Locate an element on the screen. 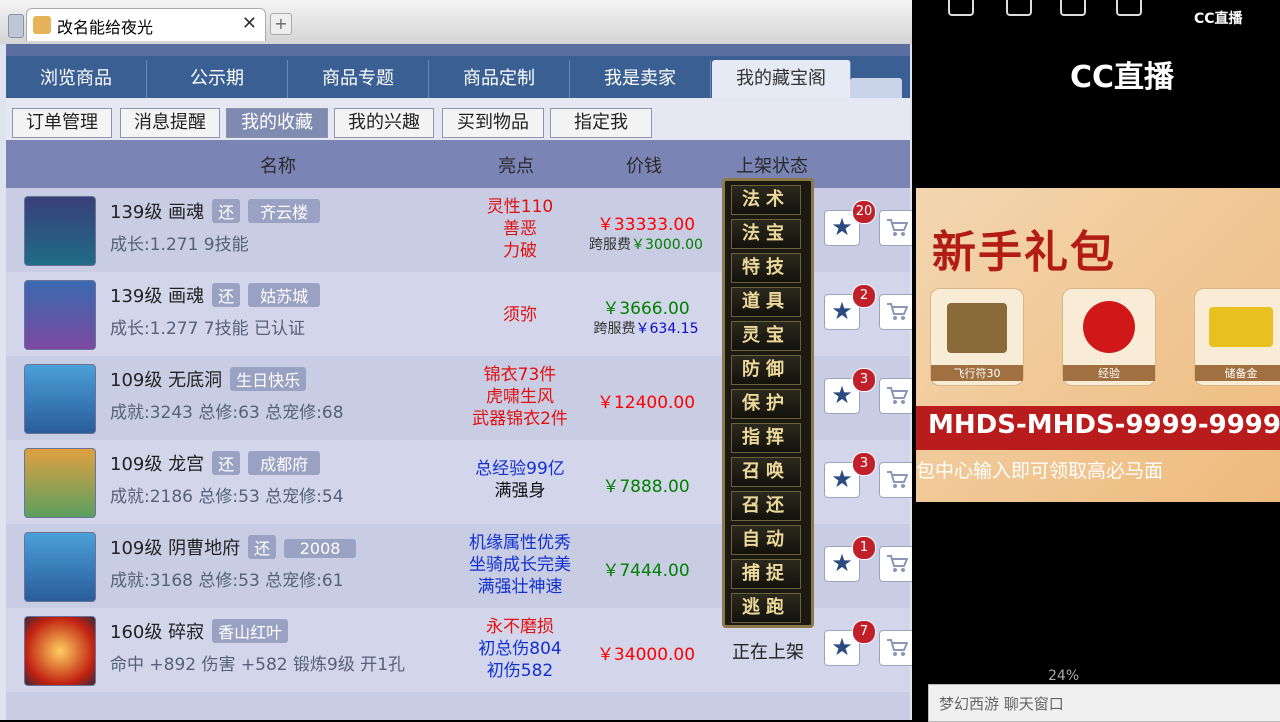 The width and height of the screenshot is (1280, 722). command-flee: 逃跑 is located at coordinates (766, 608).